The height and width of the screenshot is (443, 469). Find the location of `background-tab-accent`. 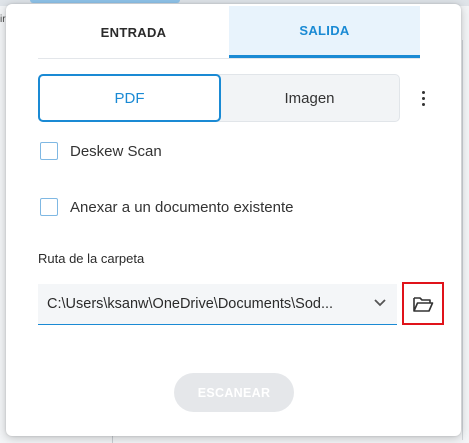

background-tab-accent is located at coordinates (105, 1).